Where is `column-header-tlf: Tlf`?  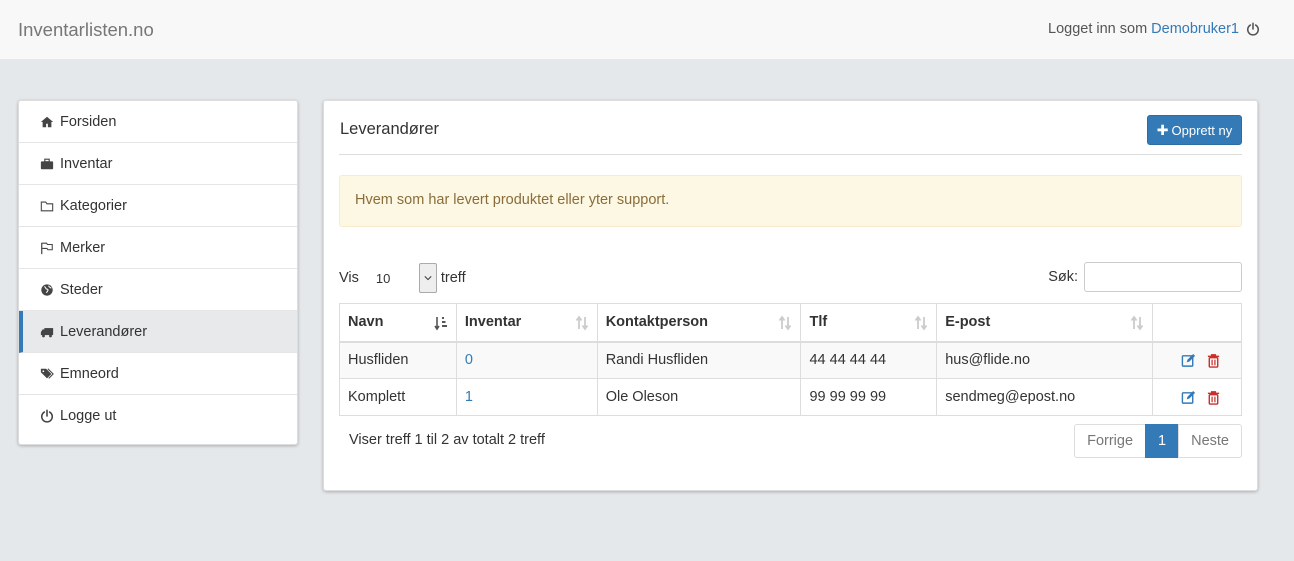 column-header-tlf: Tlf is located at coordinates (869, 323).